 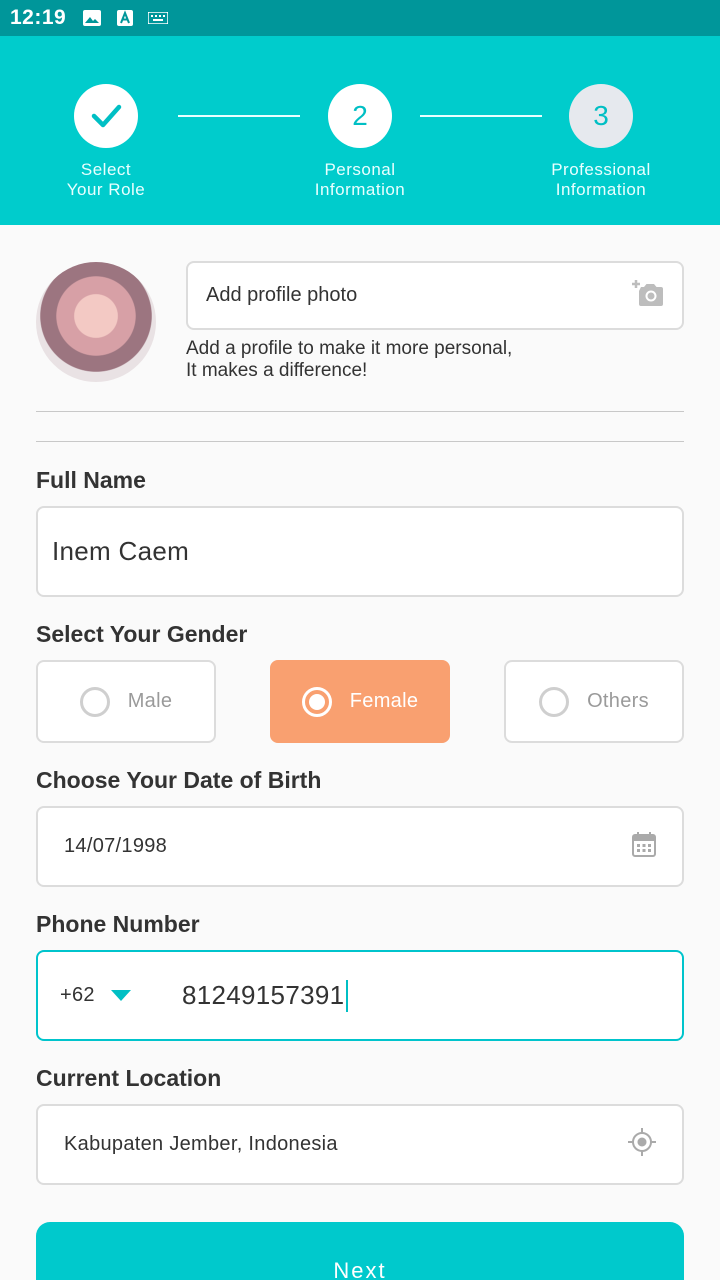 What do you see at coordinates (644, 846) in the screenshot?
I see `calendar-icon` at bounding box center [644, 846].